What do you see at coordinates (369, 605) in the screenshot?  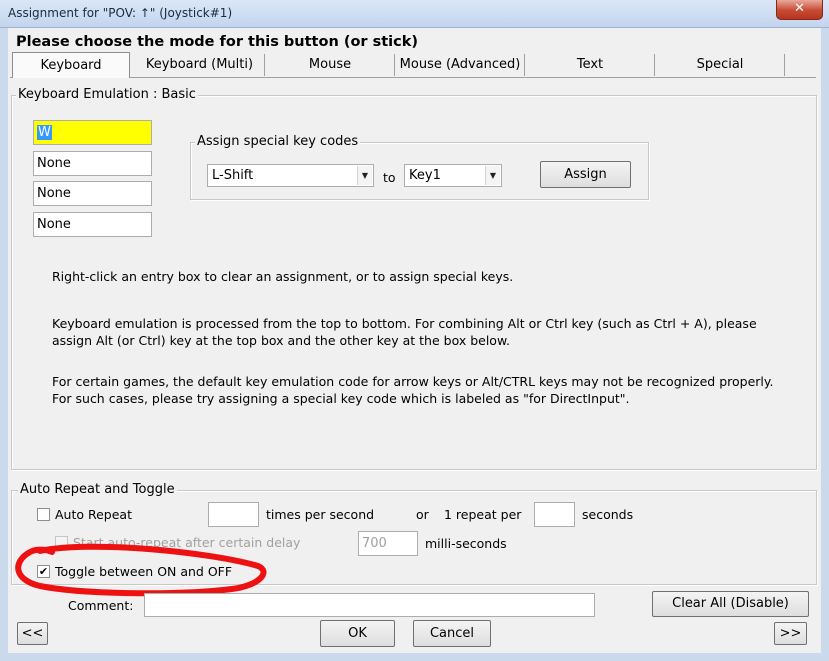 I see `comment-input` at bounding box center [369, 605].